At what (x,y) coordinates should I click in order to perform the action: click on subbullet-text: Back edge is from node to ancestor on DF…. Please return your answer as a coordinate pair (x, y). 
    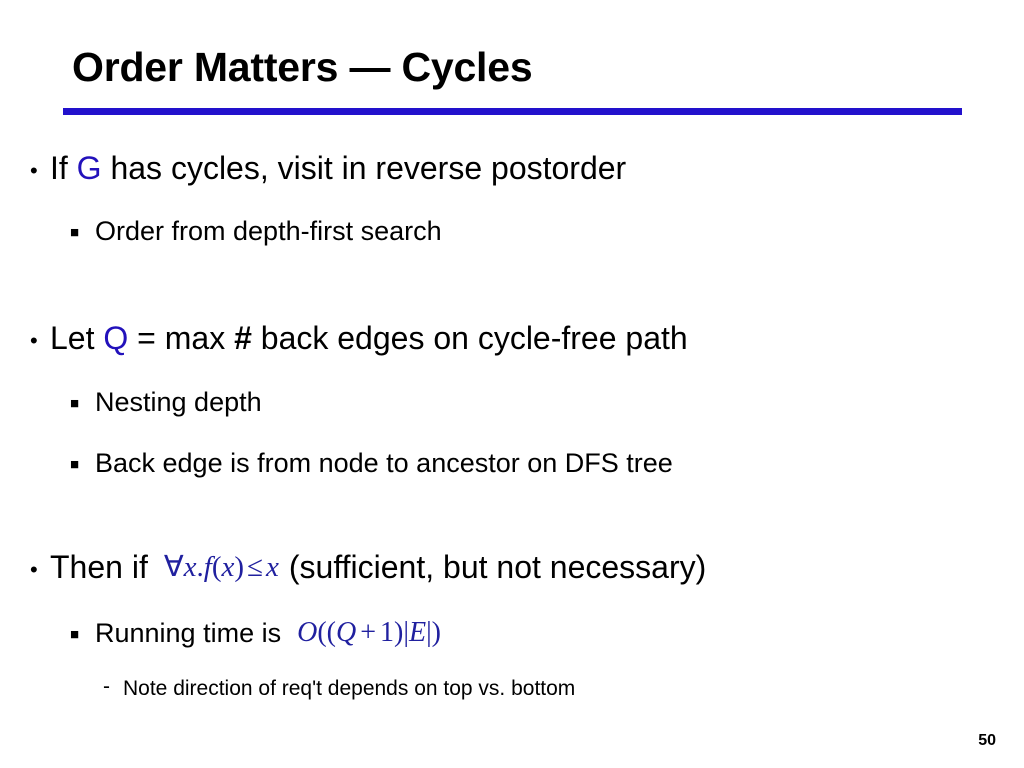
    Looking at the image, I should click on (384, 463).